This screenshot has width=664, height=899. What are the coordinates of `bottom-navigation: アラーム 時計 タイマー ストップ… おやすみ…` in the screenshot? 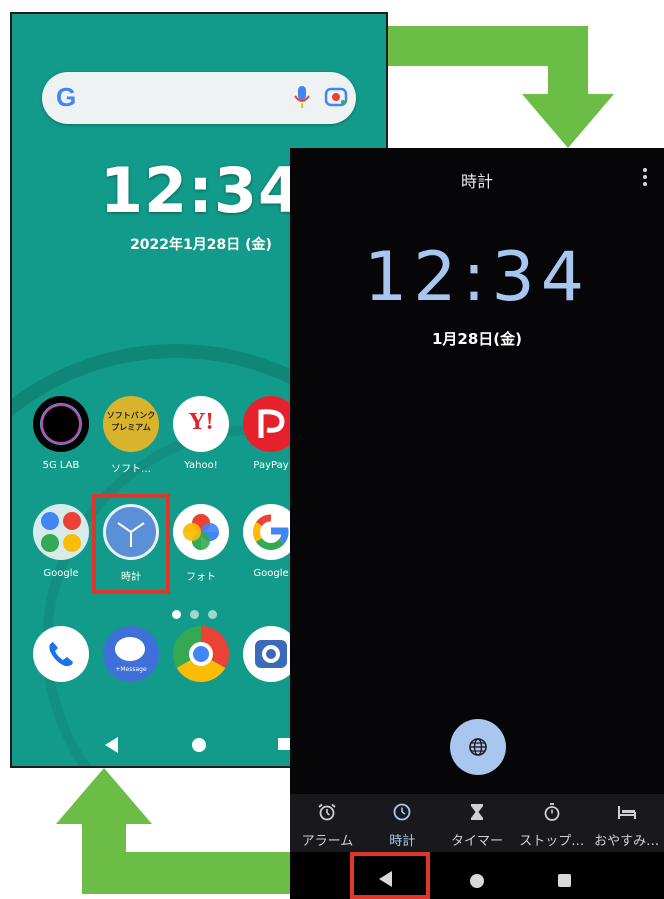 It's located at (477, 823).